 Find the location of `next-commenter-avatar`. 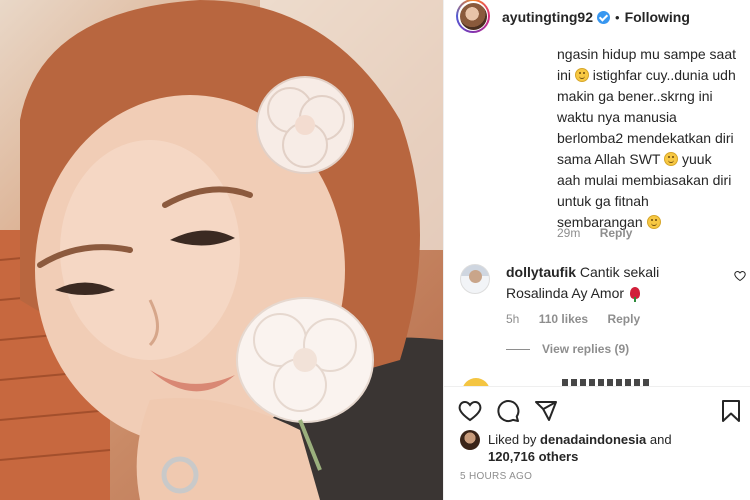

next-commenter-avatar is located at coordinates (476, 382).